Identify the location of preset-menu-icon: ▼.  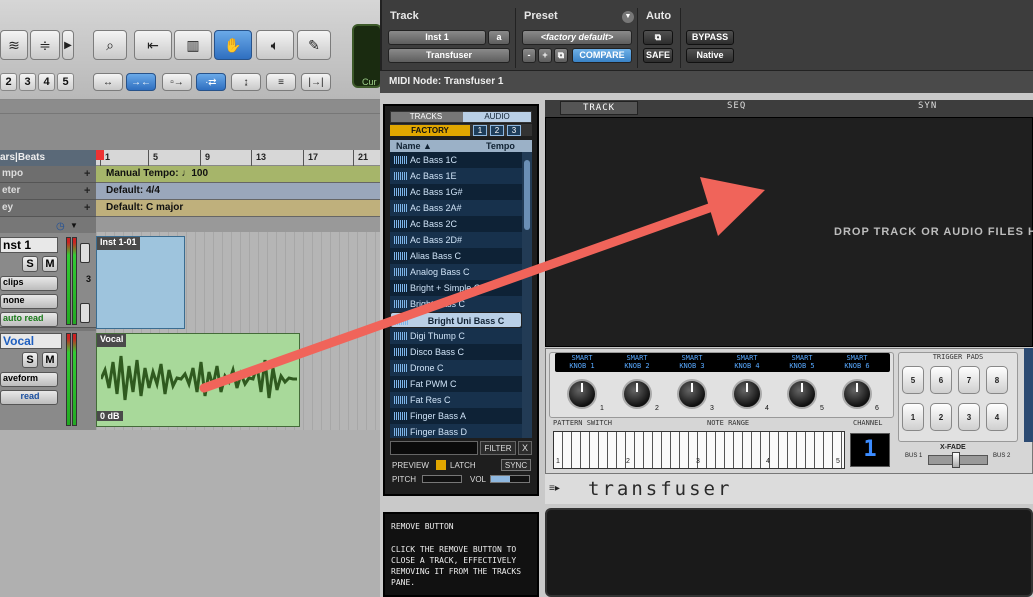
(628, 17).